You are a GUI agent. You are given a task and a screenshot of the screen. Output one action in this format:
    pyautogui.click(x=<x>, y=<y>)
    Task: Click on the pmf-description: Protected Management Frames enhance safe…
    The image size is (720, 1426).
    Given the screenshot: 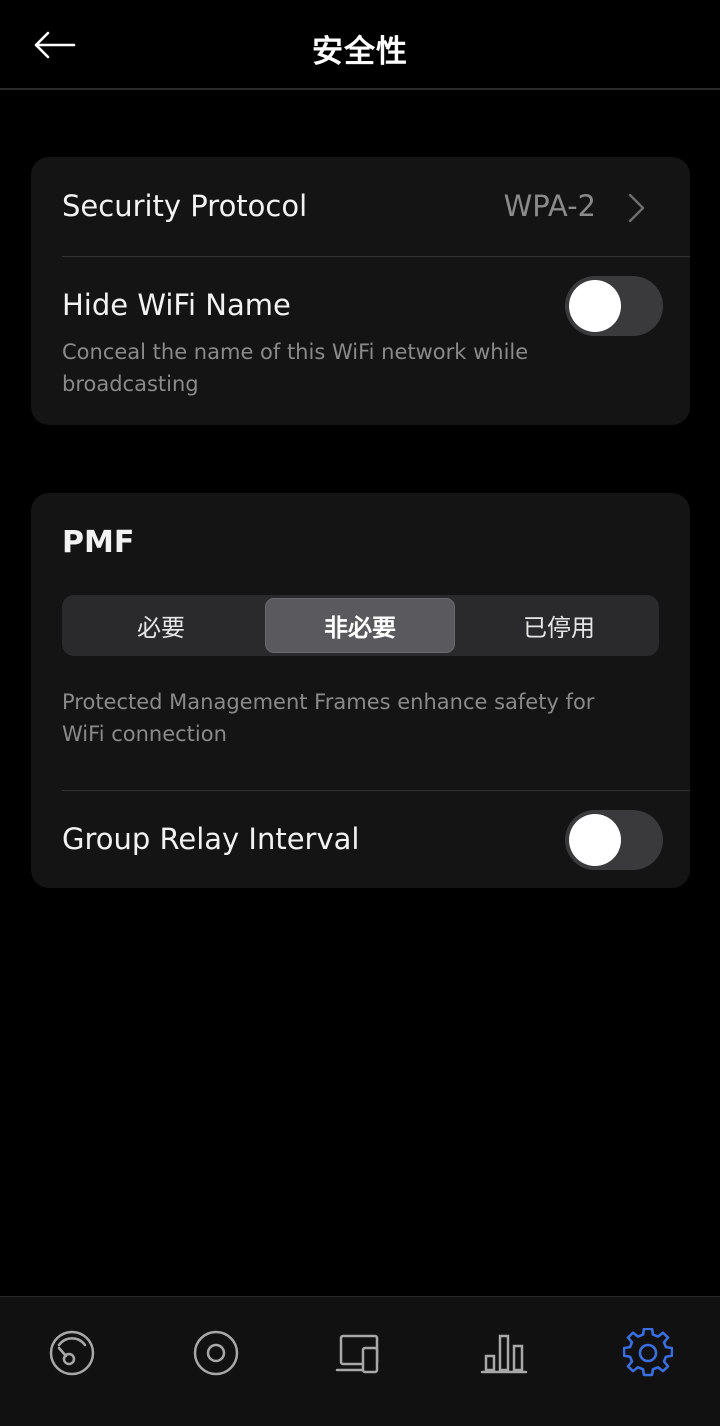 What is the action you would take?
    pyautogui.click(x=328, y=718)
    